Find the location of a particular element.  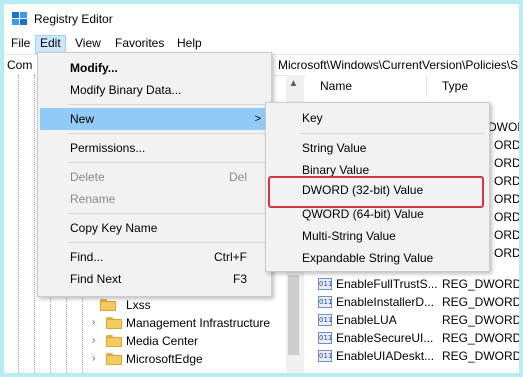

tree-item-media-center: › Media Center is located at coordinates (182, 341).